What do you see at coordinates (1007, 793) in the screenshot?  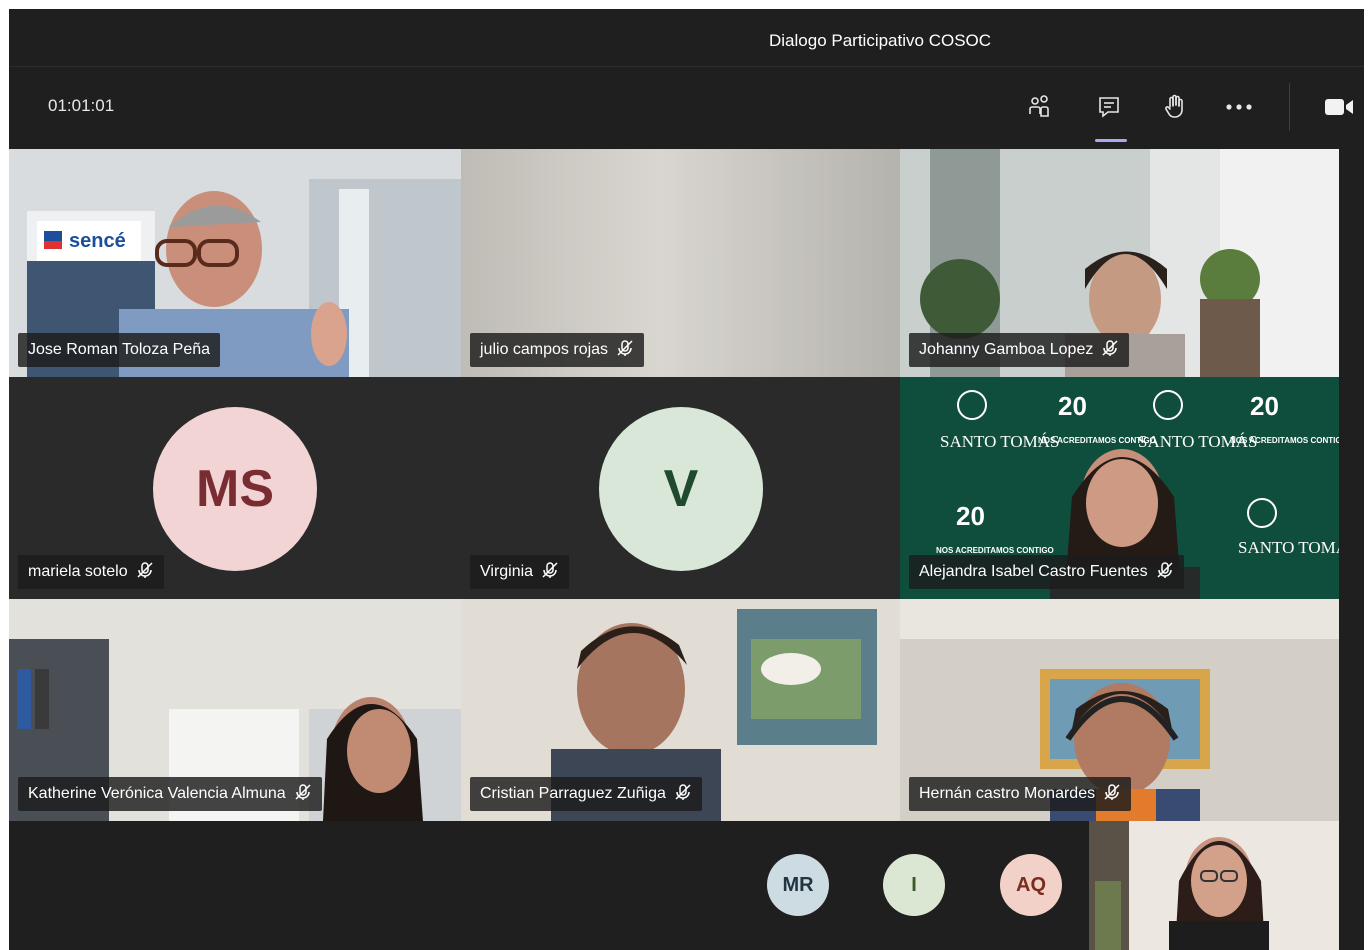 I see `participant-name: Hernán castro Monardes` at bounding box center [1007, 793].